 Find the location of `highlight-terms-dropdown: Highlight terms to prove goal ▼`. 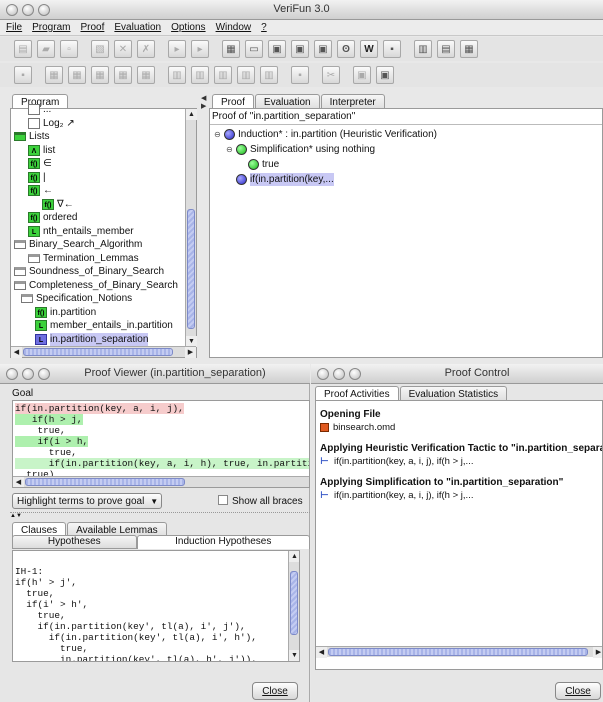

highlight-terms-dropdown: Highlight terms to prove goal ▼ is located at coordinates (87, 501).